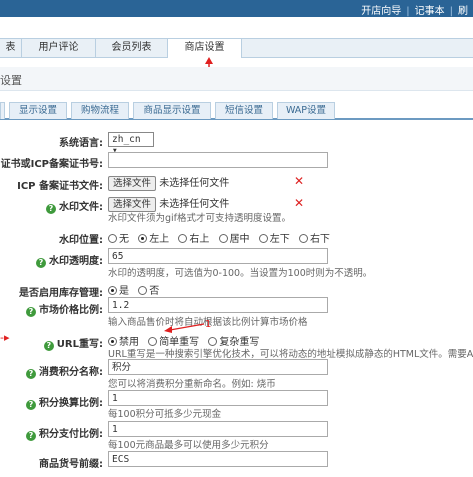 Image resolution: width=473 pixels, height=477 pixels. I want to click on watermark-file-status: 未选择任何文件, so click(194, 204).